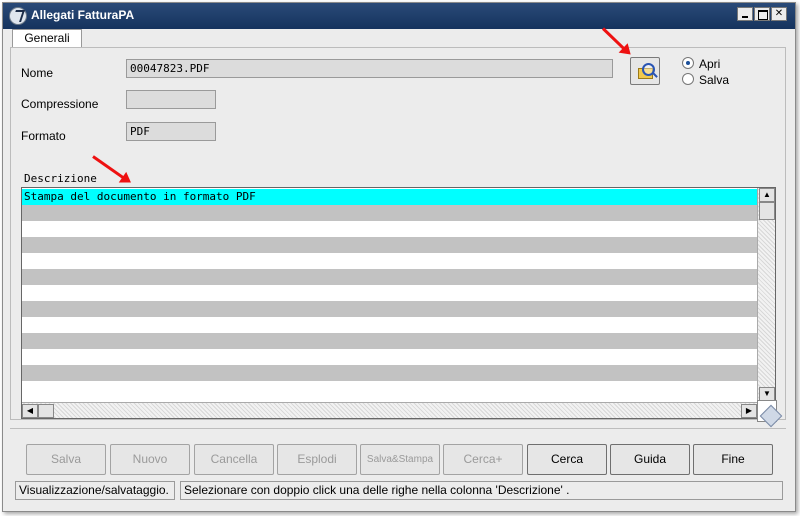  What do you see at coordinates (710, 64) in the screenshot?
I see `radio-apri-label: Apri` at bounding box center [710, 64].